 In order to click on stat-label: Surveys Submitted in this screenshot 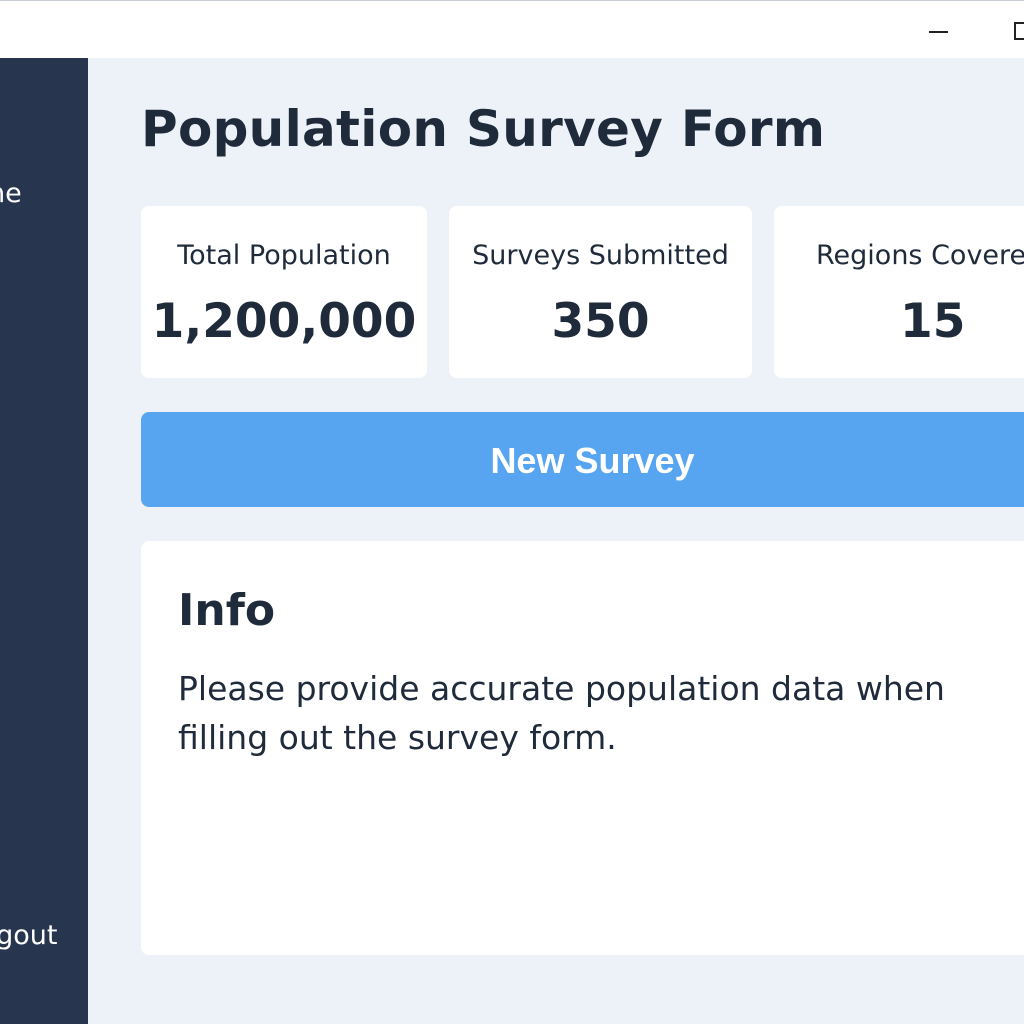, I will do `click(600, 255)`.